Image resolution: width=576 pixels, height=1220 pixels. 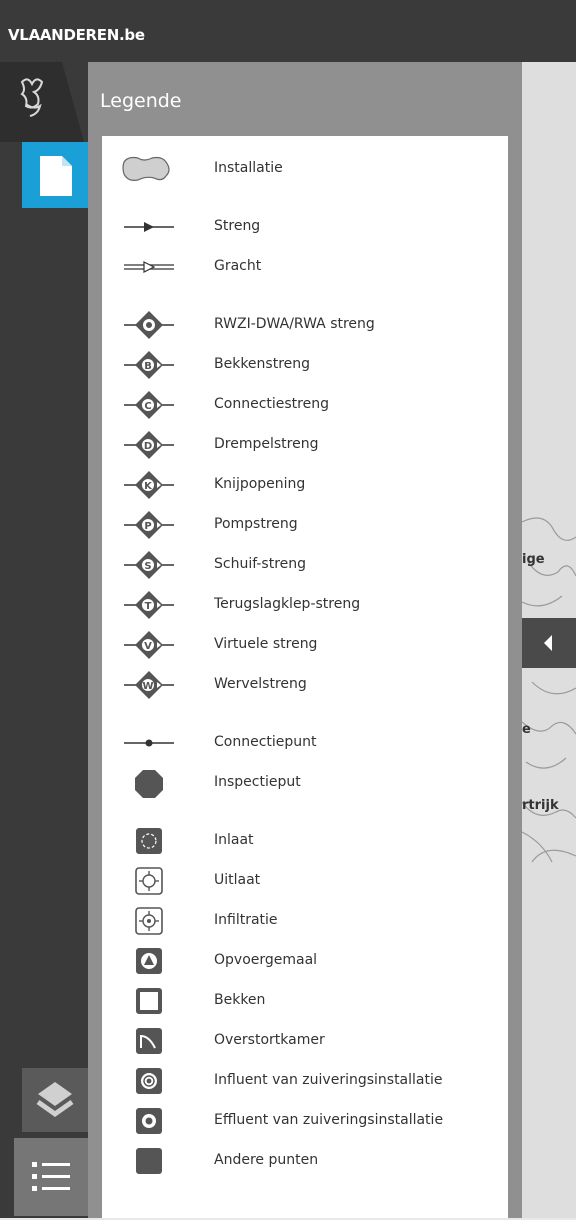 I want to click on legend-item: Inspectieput, so click(x=305, y=783).